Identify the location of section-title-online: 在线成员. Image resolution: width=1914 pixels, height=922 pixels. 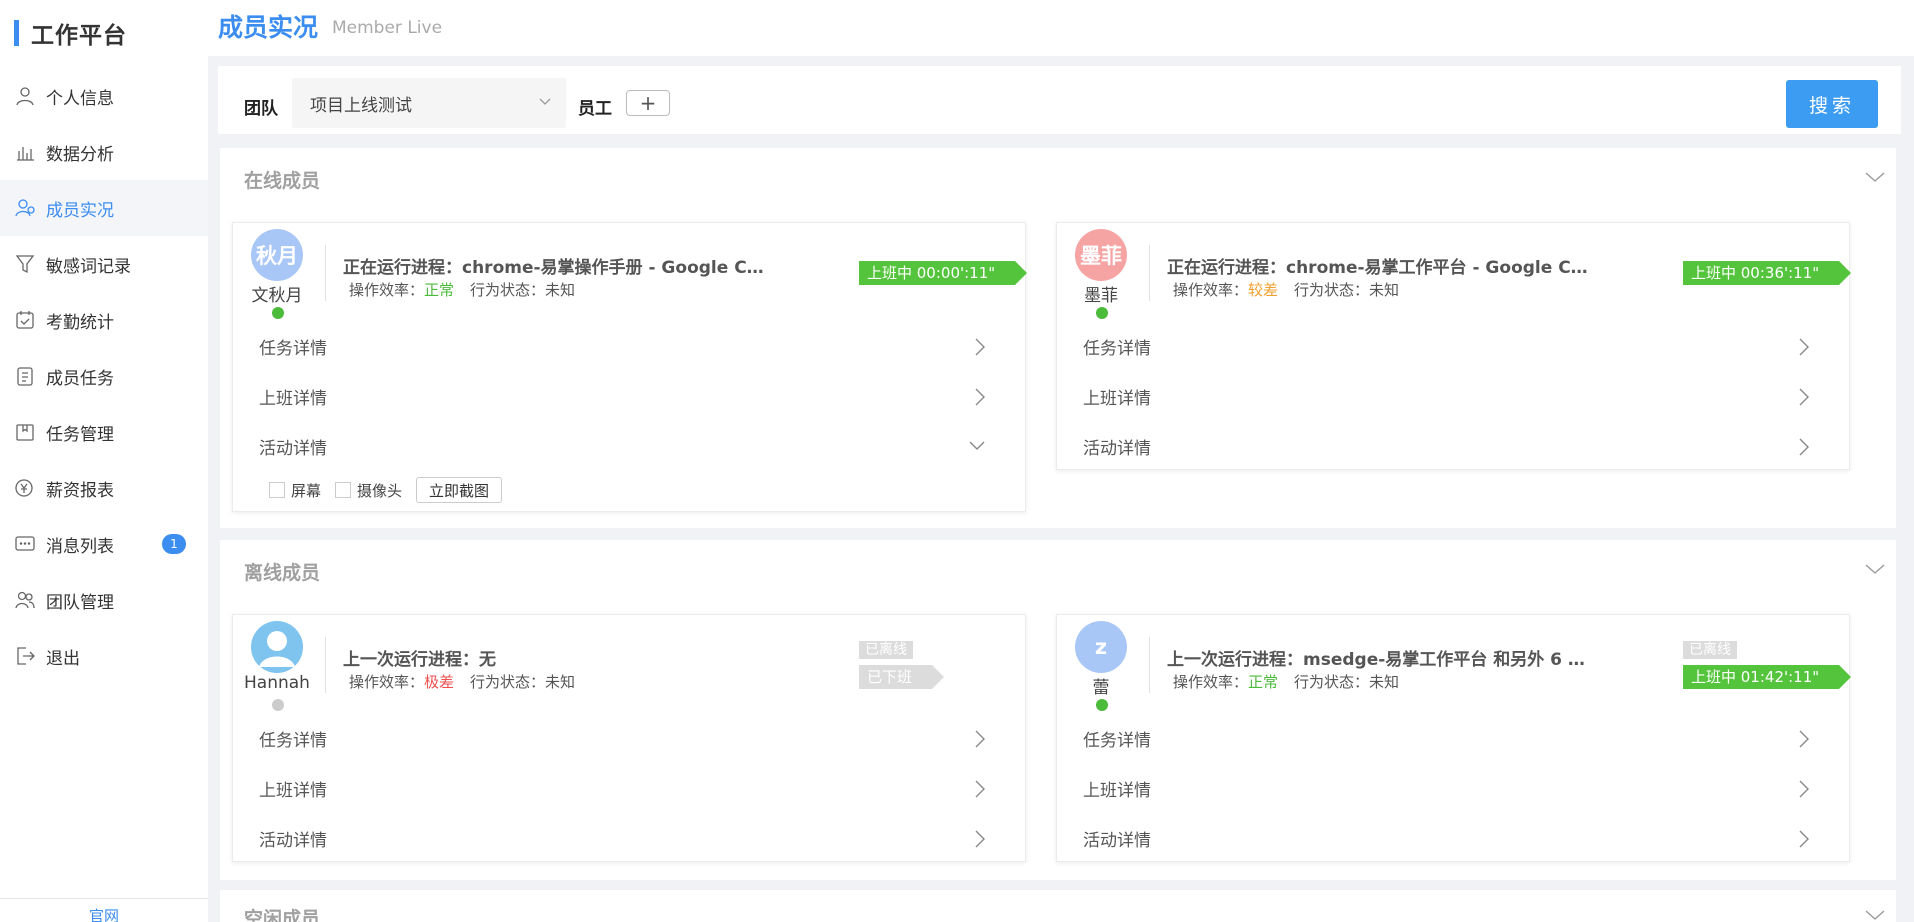
(282, 179).